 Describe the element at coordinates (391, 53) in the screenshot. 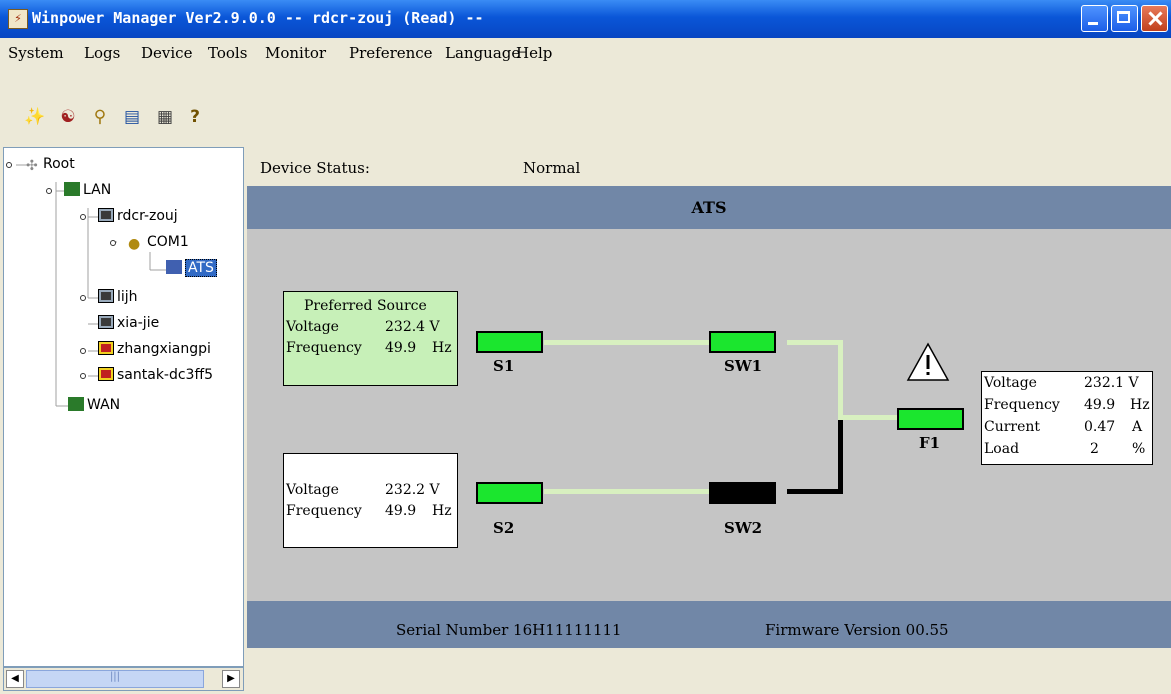

I see `menu-preference: Preference` at that location.